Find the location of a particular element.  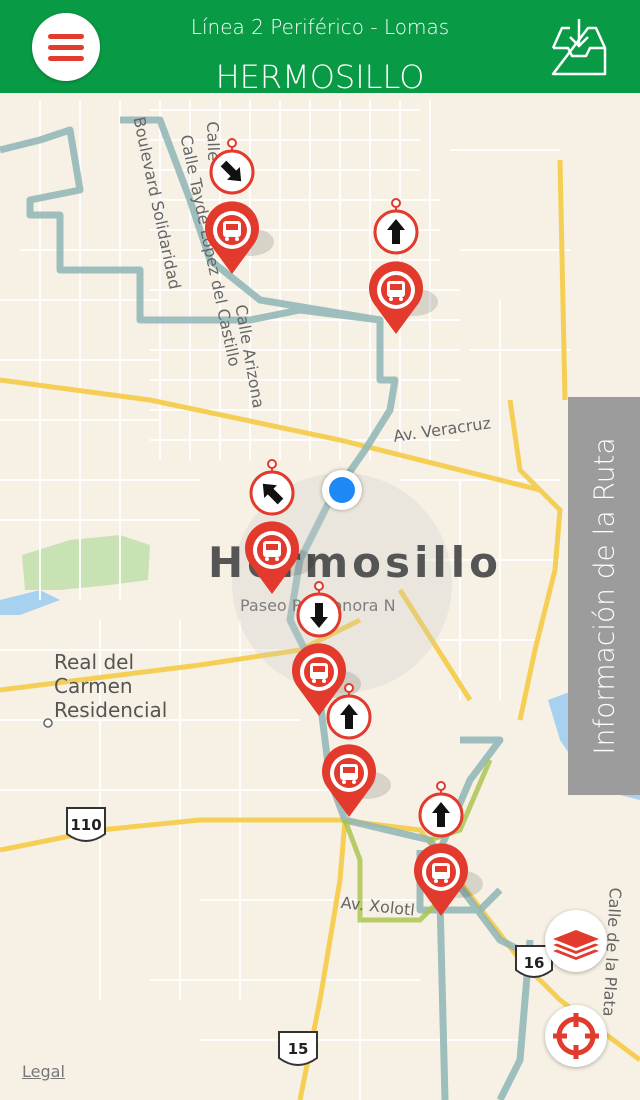

app-header: Línea 2 Periférico - Lomas HERMOSILLO is located at coordinates (320, 48).